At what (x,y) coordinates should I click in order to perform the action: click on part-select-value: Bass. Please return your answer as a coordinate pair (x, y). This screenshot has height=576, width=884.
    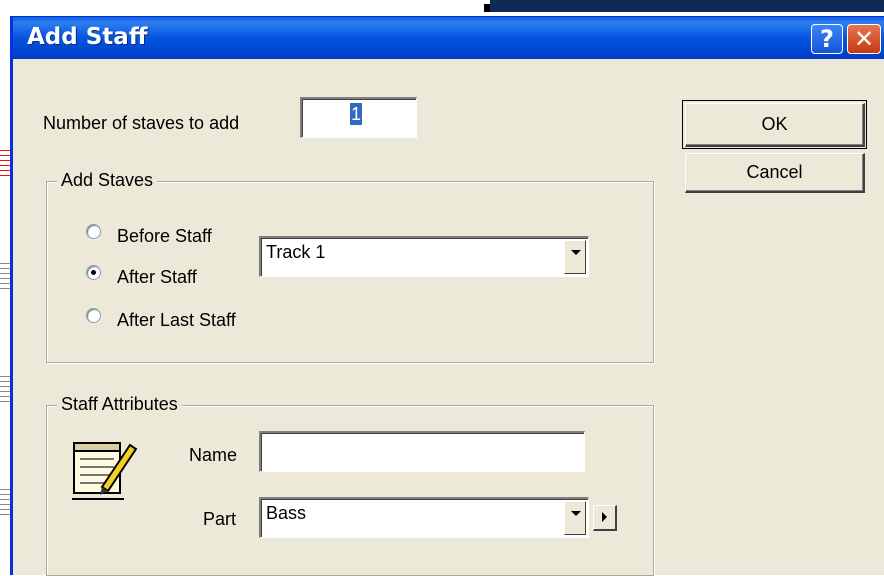
    Looking at the image, I should click on (286, 513).